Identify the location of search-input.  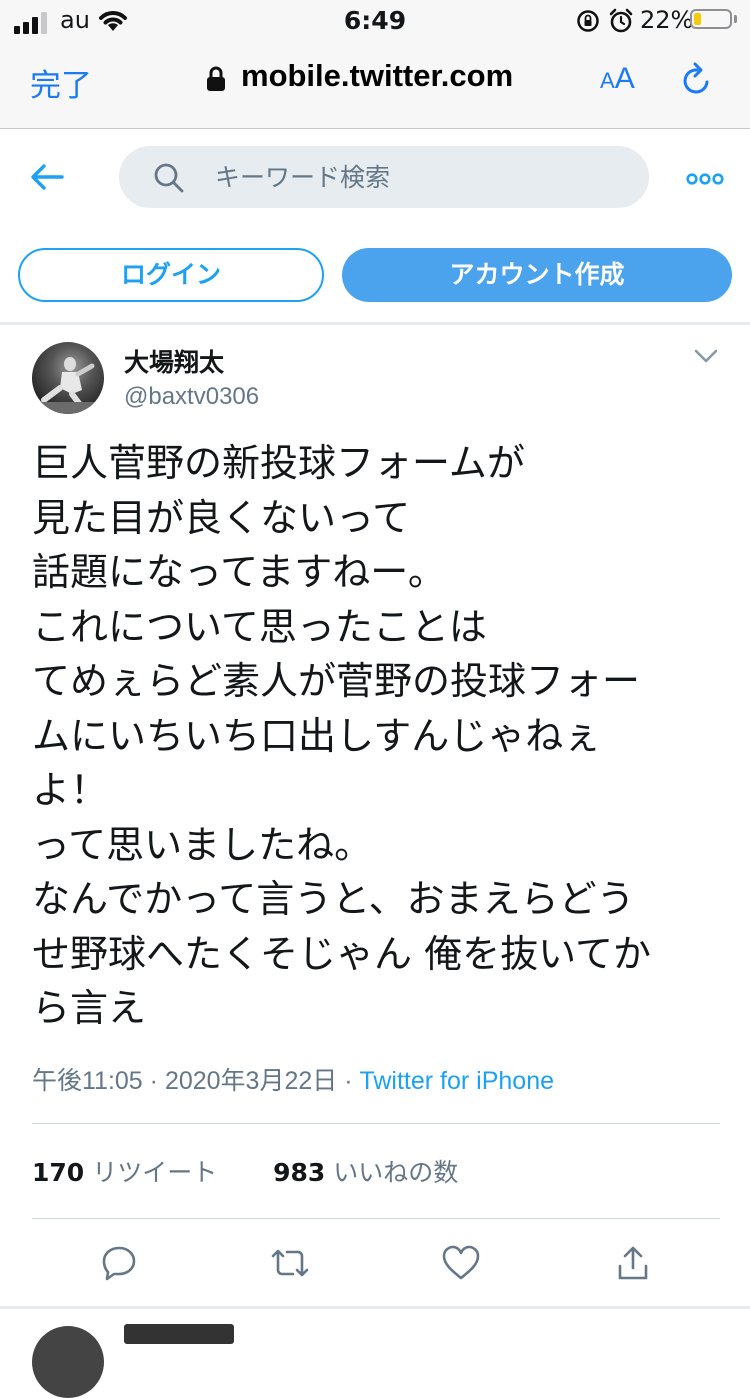
(415, 177).